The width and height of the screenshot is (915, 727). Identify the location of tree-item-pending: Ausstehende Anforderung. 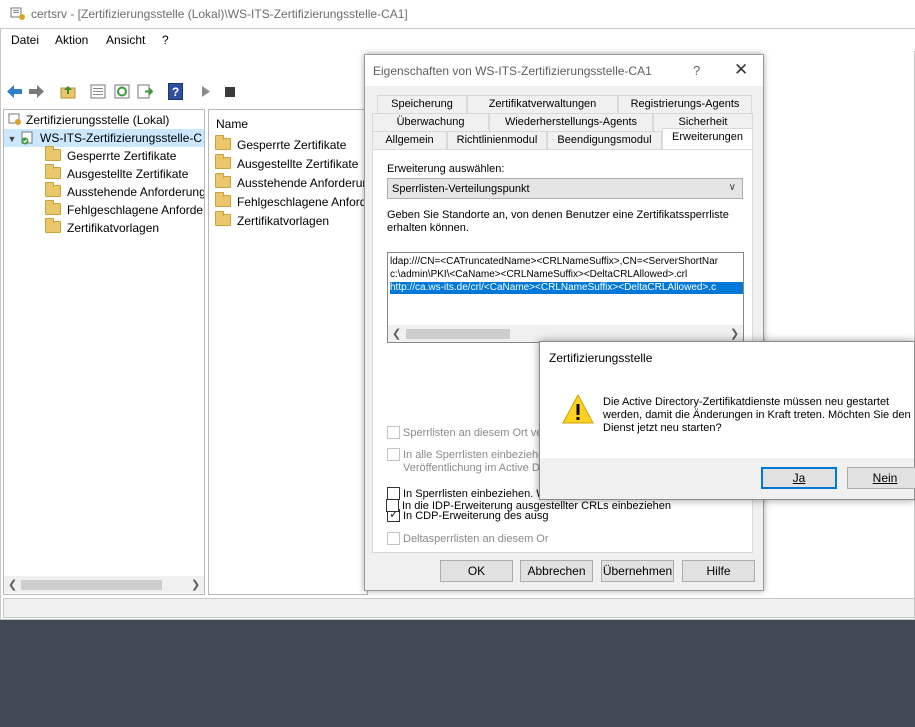
(125, 191).